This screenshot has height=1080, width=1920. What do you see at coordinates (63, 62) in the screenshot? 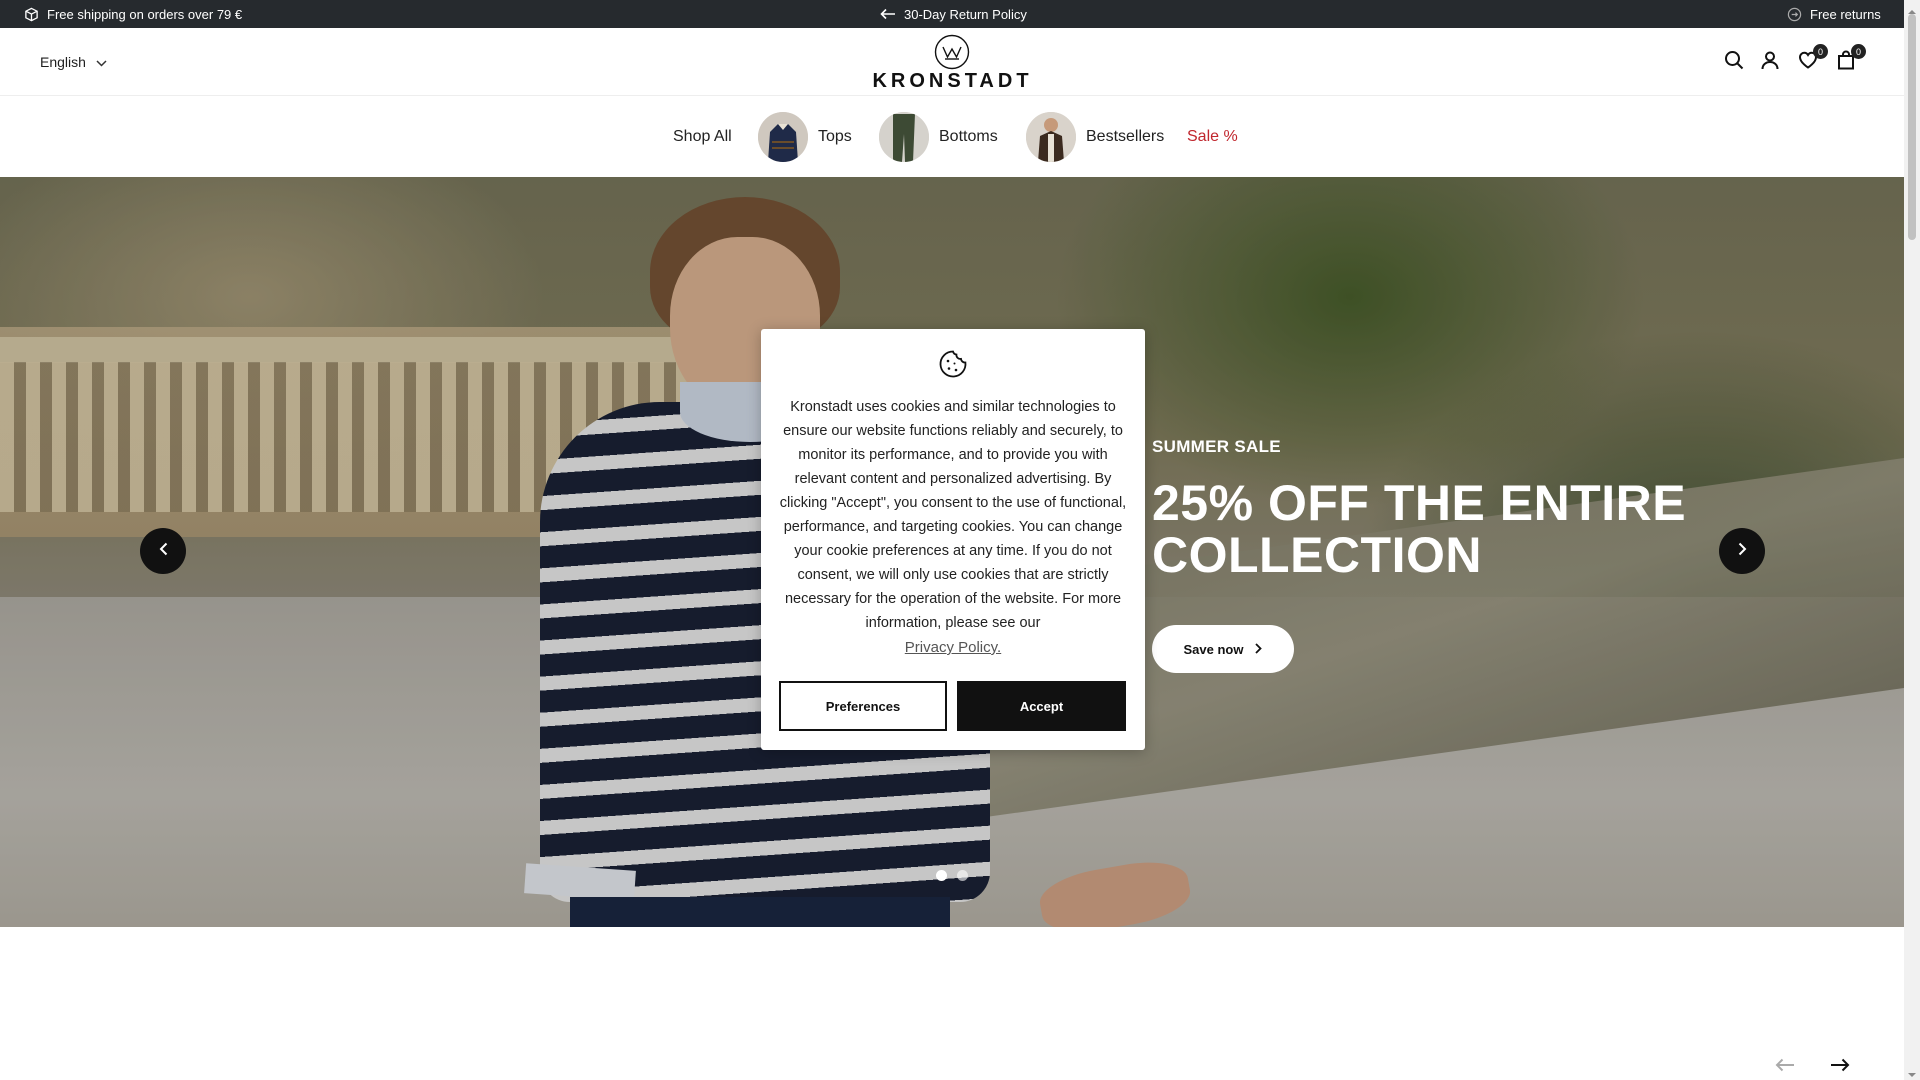
I see `language-label: English` at bounding box center [63, 62].